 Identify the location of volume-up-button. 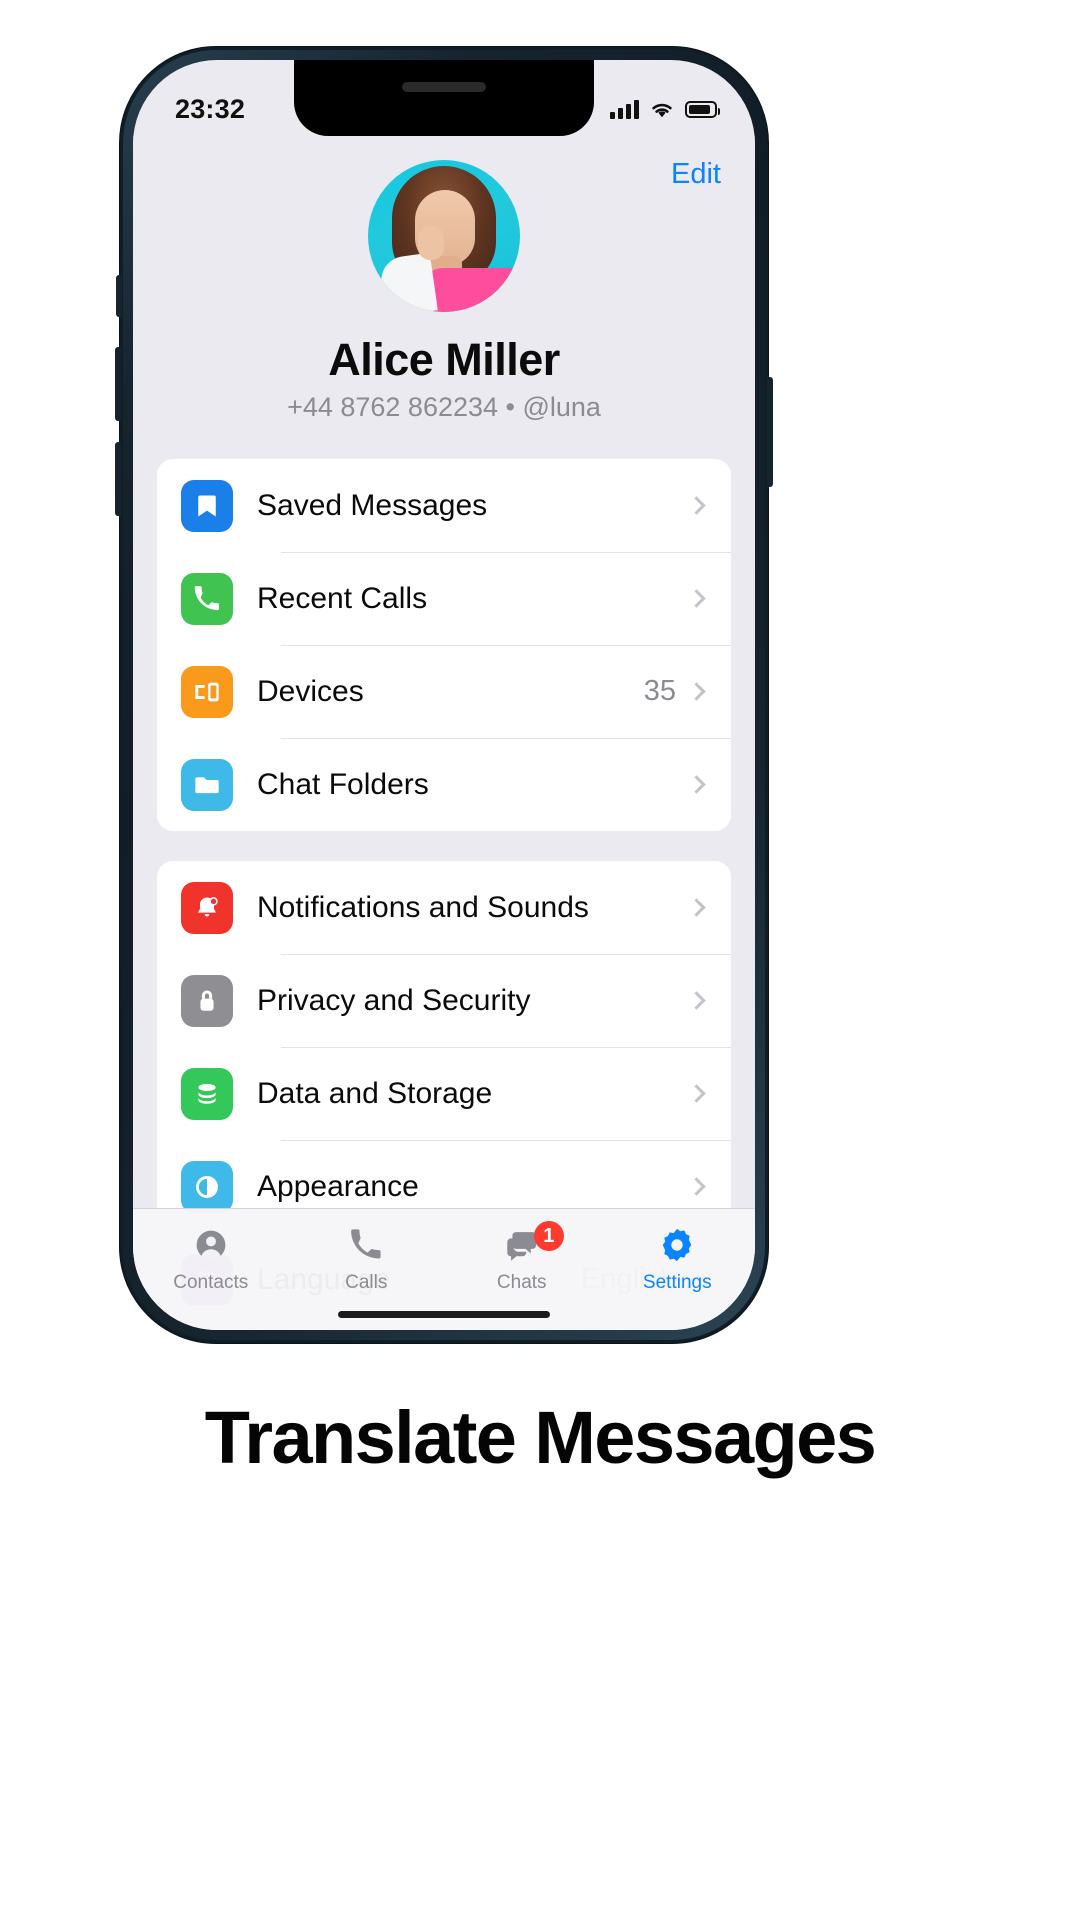
(118, 384).